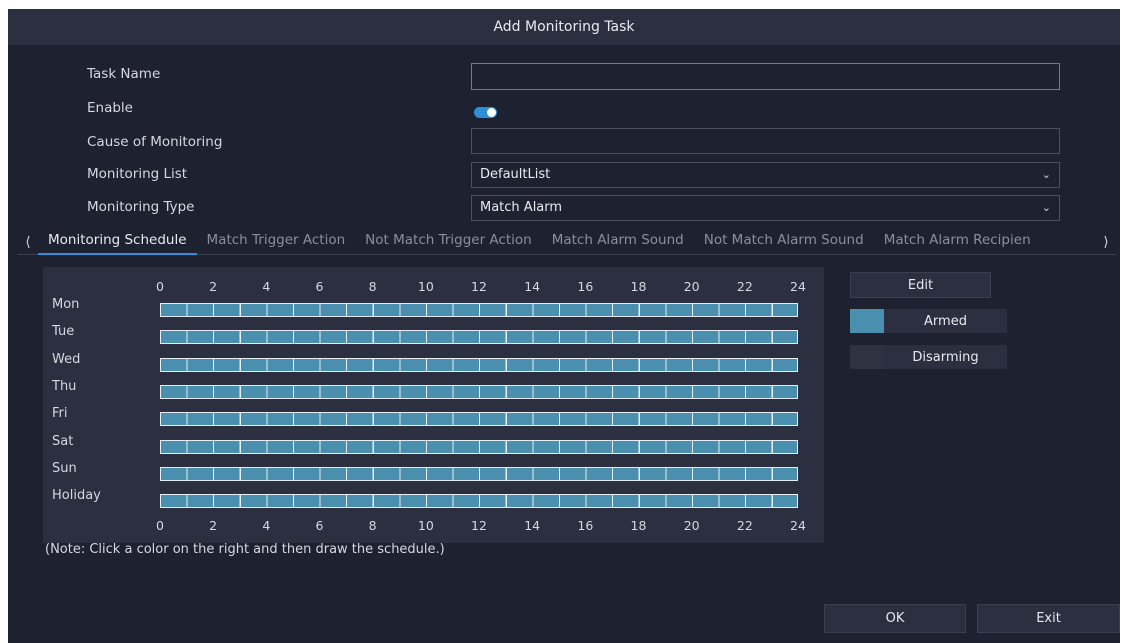 This screenshot has width=1129, height=643. What do you see at coordinates (867, 357) in the screenshot?
I see `disarming-swatch` at bounding box center [867, 357].